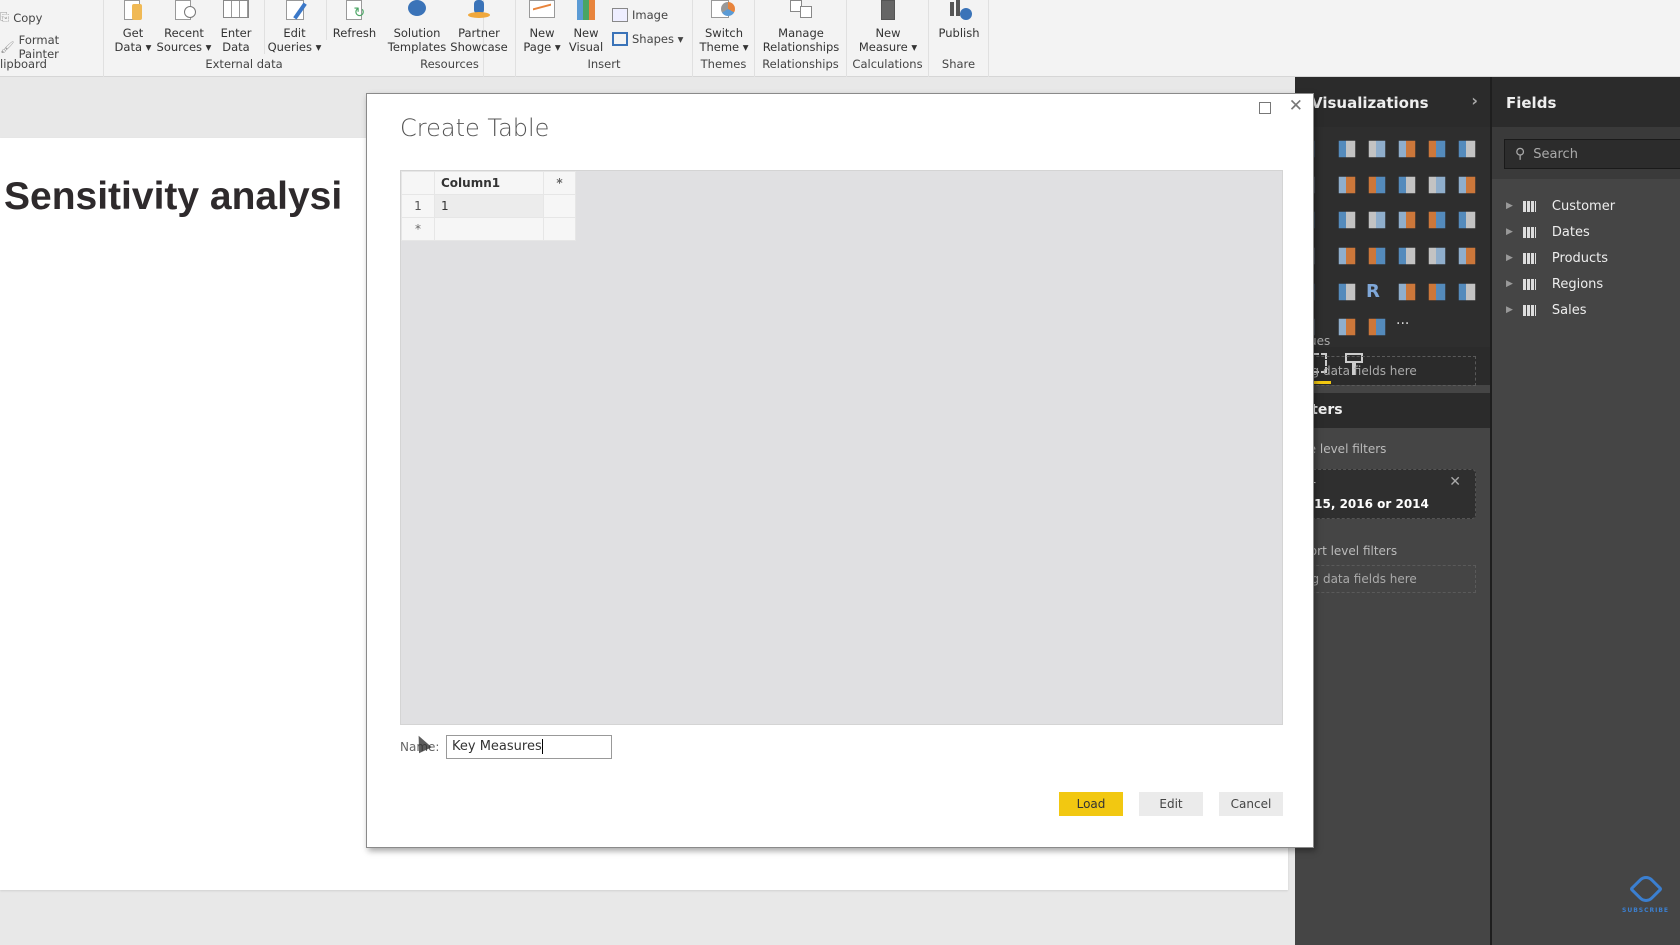 This screenshot has height=945, width=1680. Describe the element at coordinates (1474, 100) in the screenshot. I see `chevron-right-icon: ›` at that location.